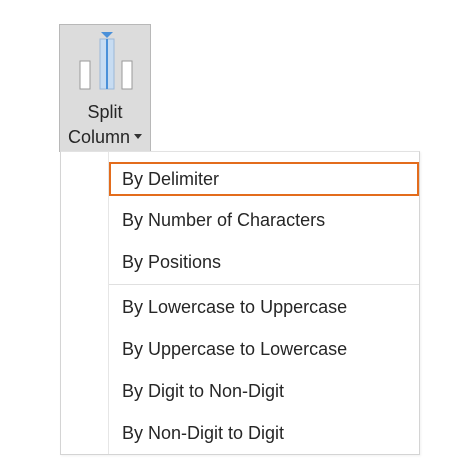  What do you see at coordinates (264, 262) in the screenshot?
I see `menu-item-by-positions: By Positions` at bounding box center [264, 262].